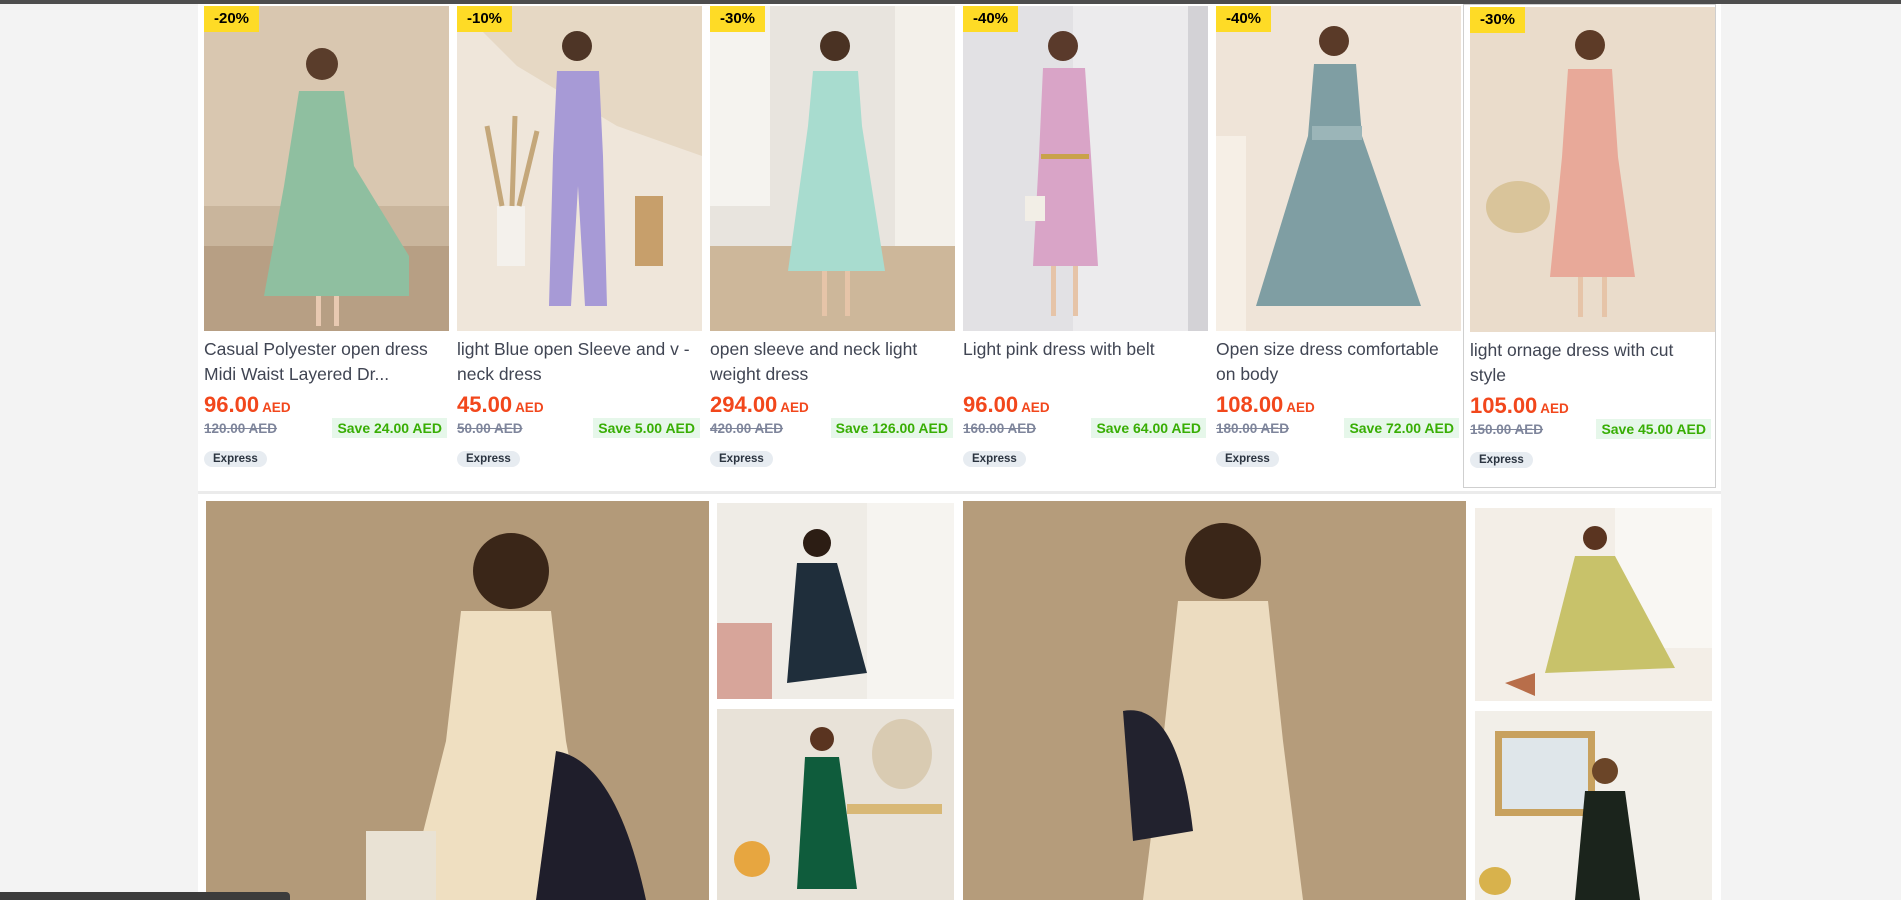 The height and width of the screenshot is (900, 1901). What do you see at coordinates (1083, 362) in the screenshot?
I see `product-title: Light pink dress with belt` at bounding box center [1083, 362].